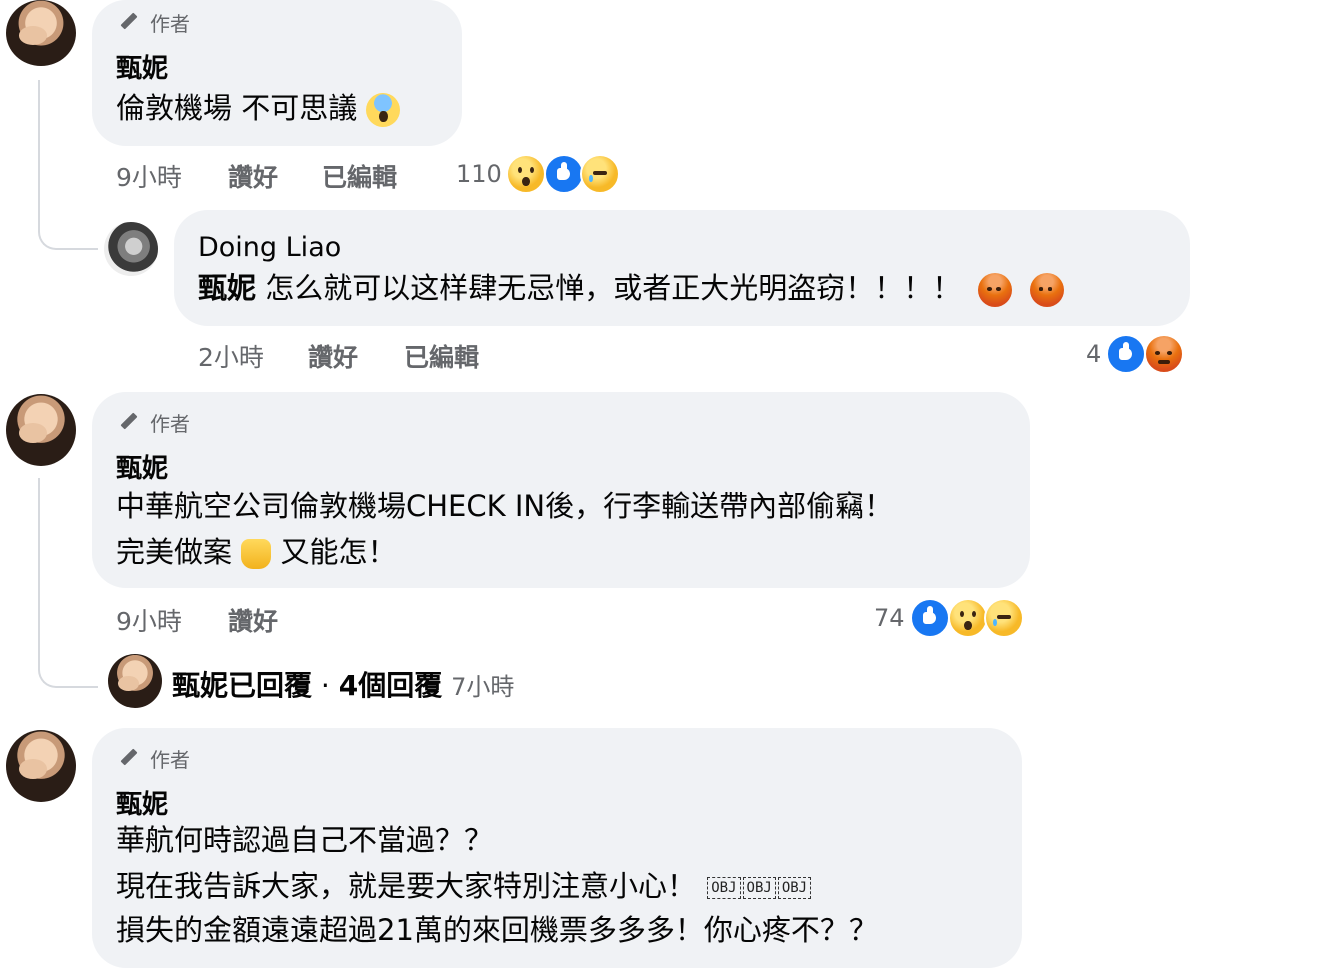 This screenshot has height=968, width=1344. I want to click on comment-line: 中華航空公司倫敦機場CHECK IN後，行李輸送帶內部偷竊！, so click(505, 506).